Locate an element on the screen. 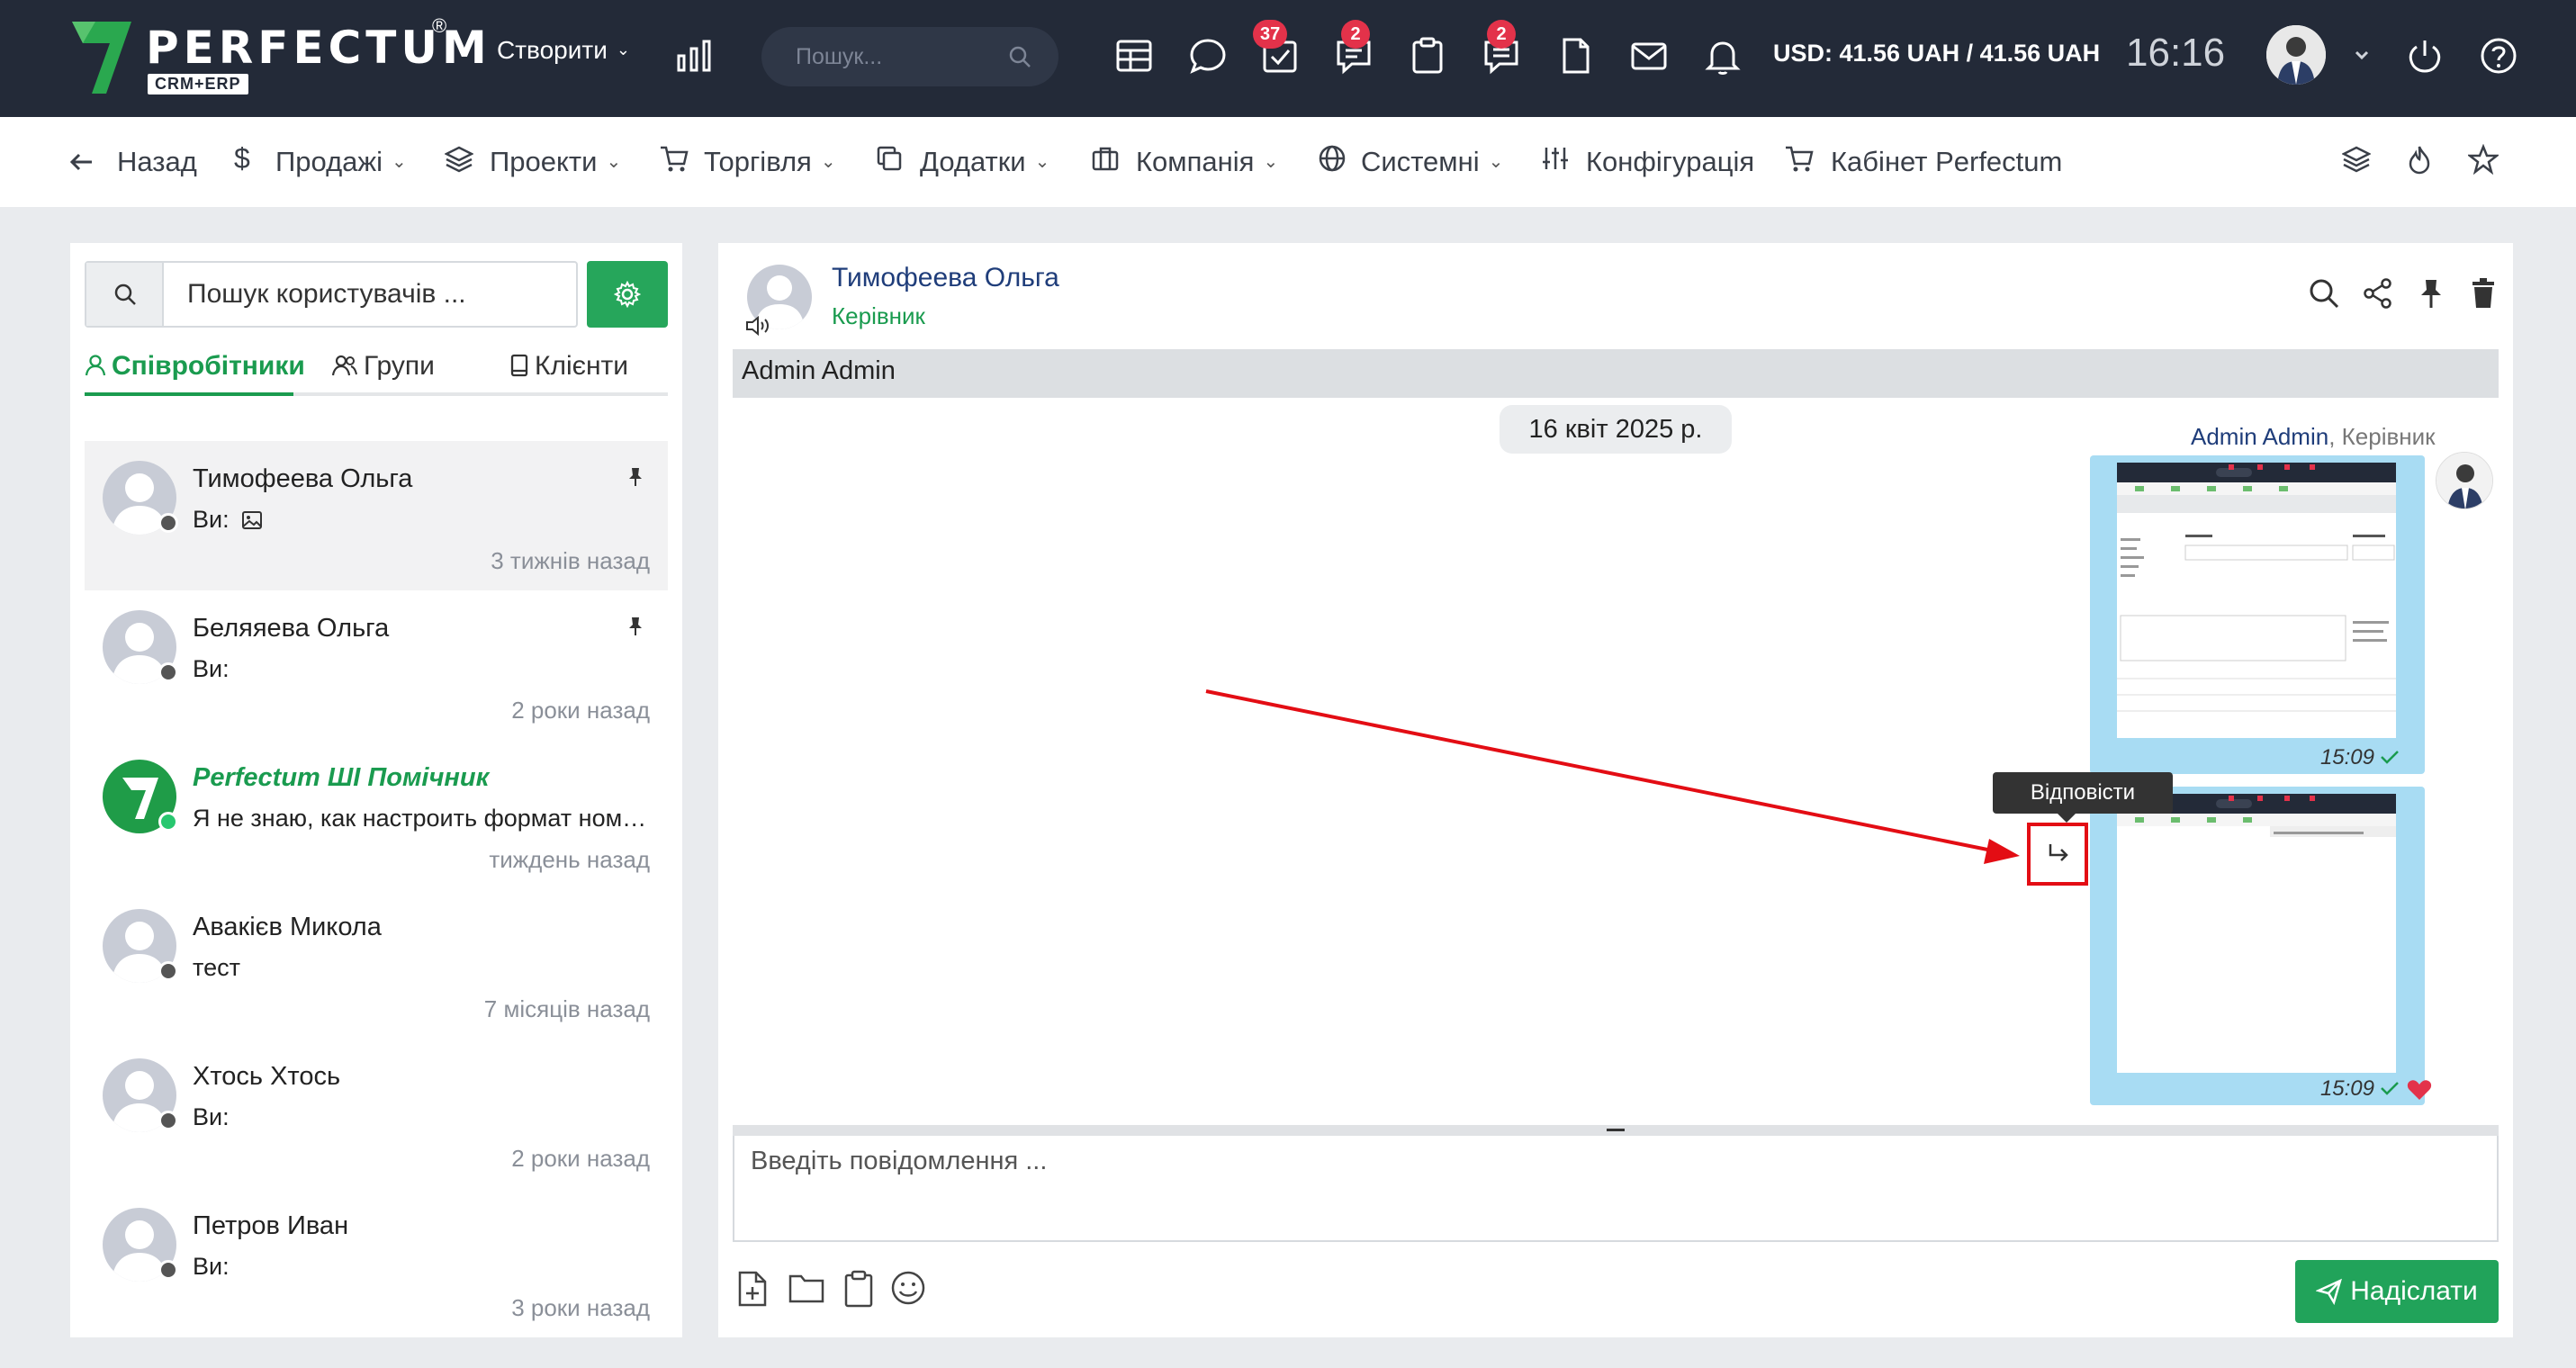 This screenshot has height=1368, width=2576. global-search is located at coordinates (909, 56).